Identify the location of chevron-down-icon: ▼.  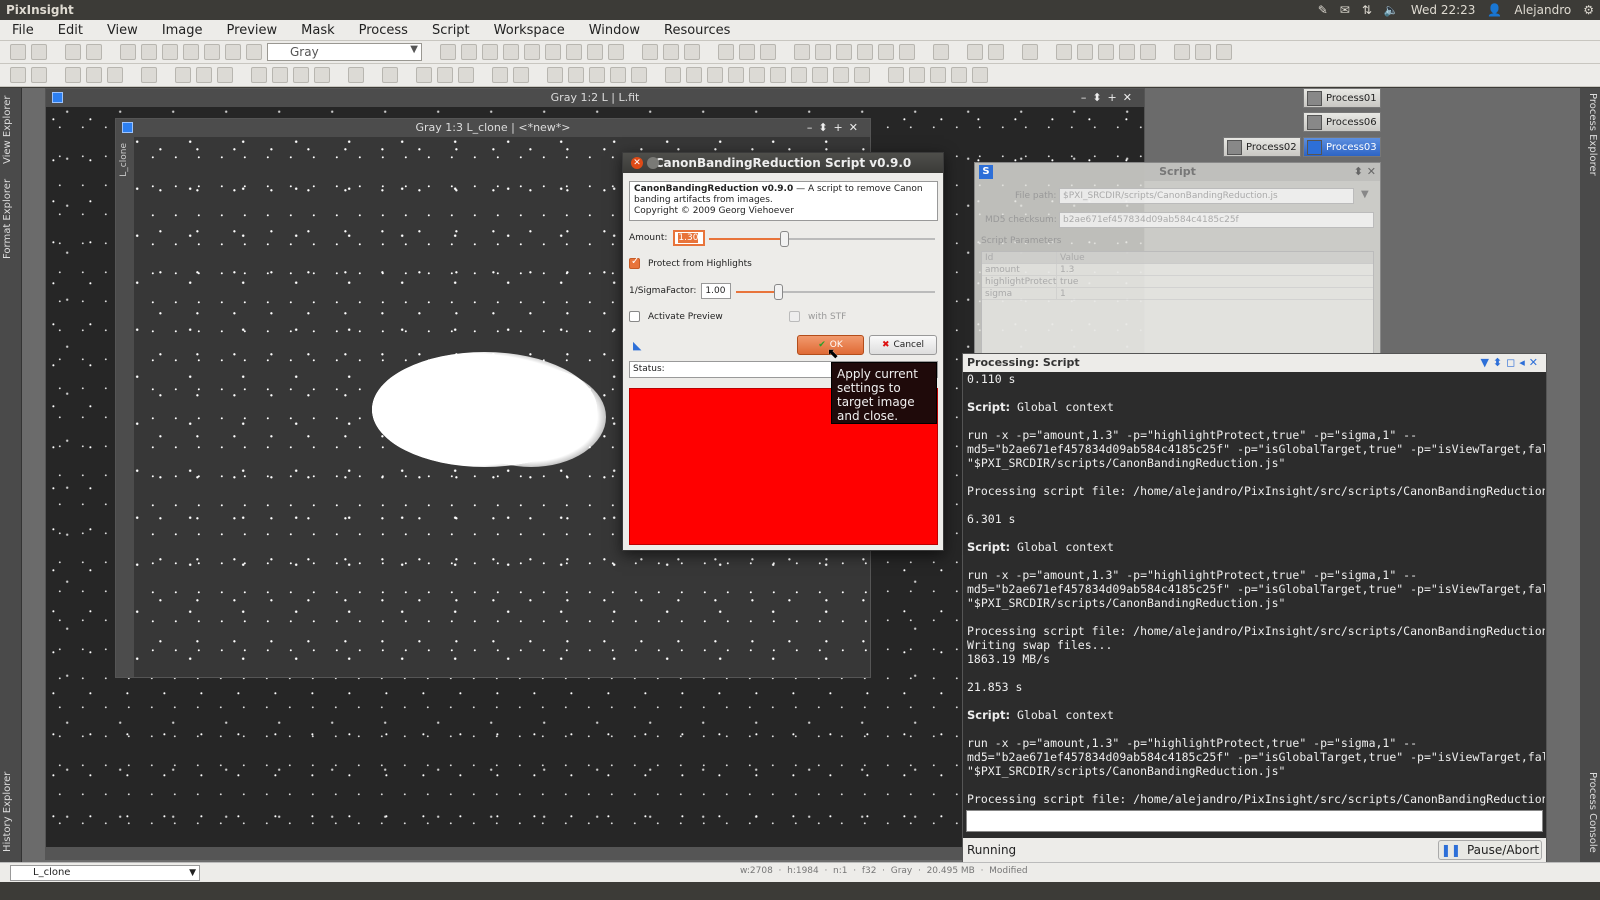
(1365, 194).